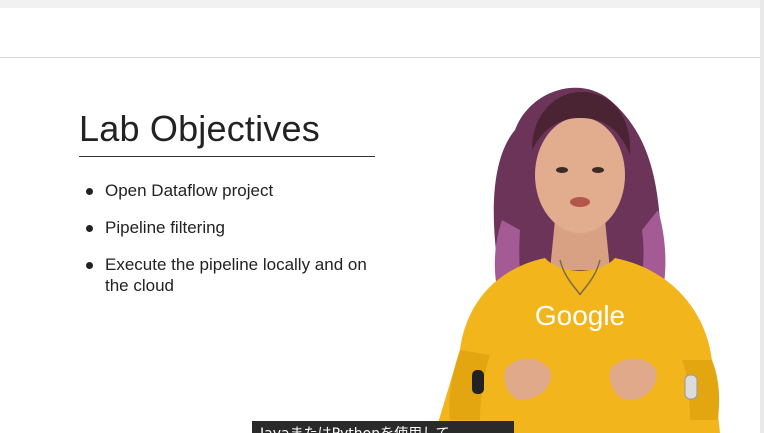 The height and width of the screenshot is (433, 764). I want to click on objective-item: Pipeline filtering, so click(234, 227).